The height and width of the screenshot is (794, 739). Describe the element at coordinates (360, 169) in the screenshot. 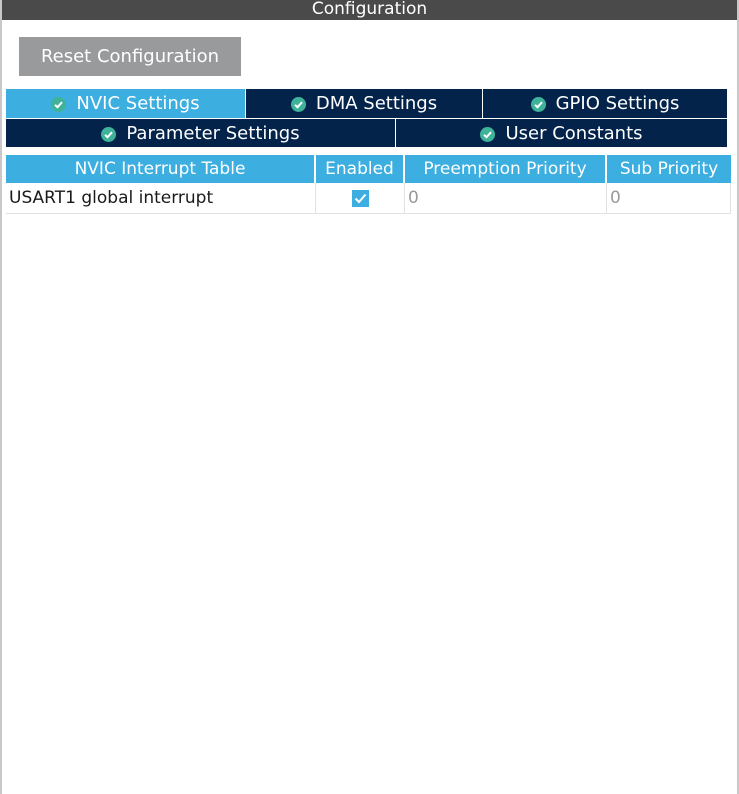

I see `column-header-enabled: Enabled` at that location.